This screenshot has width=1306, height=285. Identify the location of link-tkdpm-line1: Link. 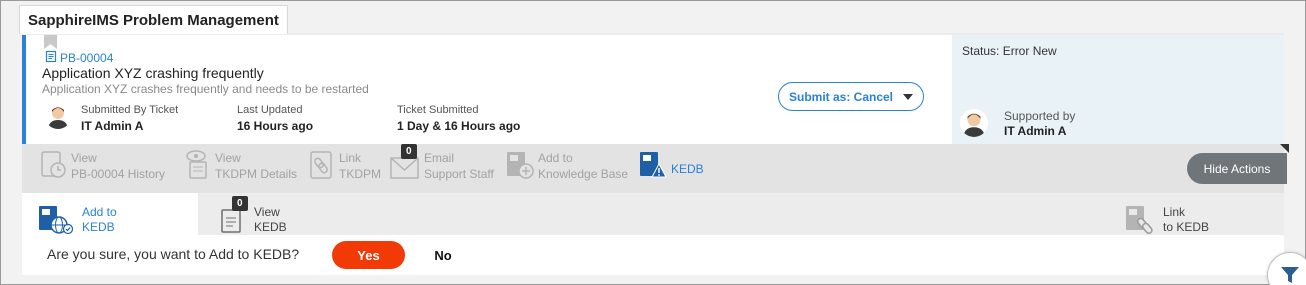
(350, 158).